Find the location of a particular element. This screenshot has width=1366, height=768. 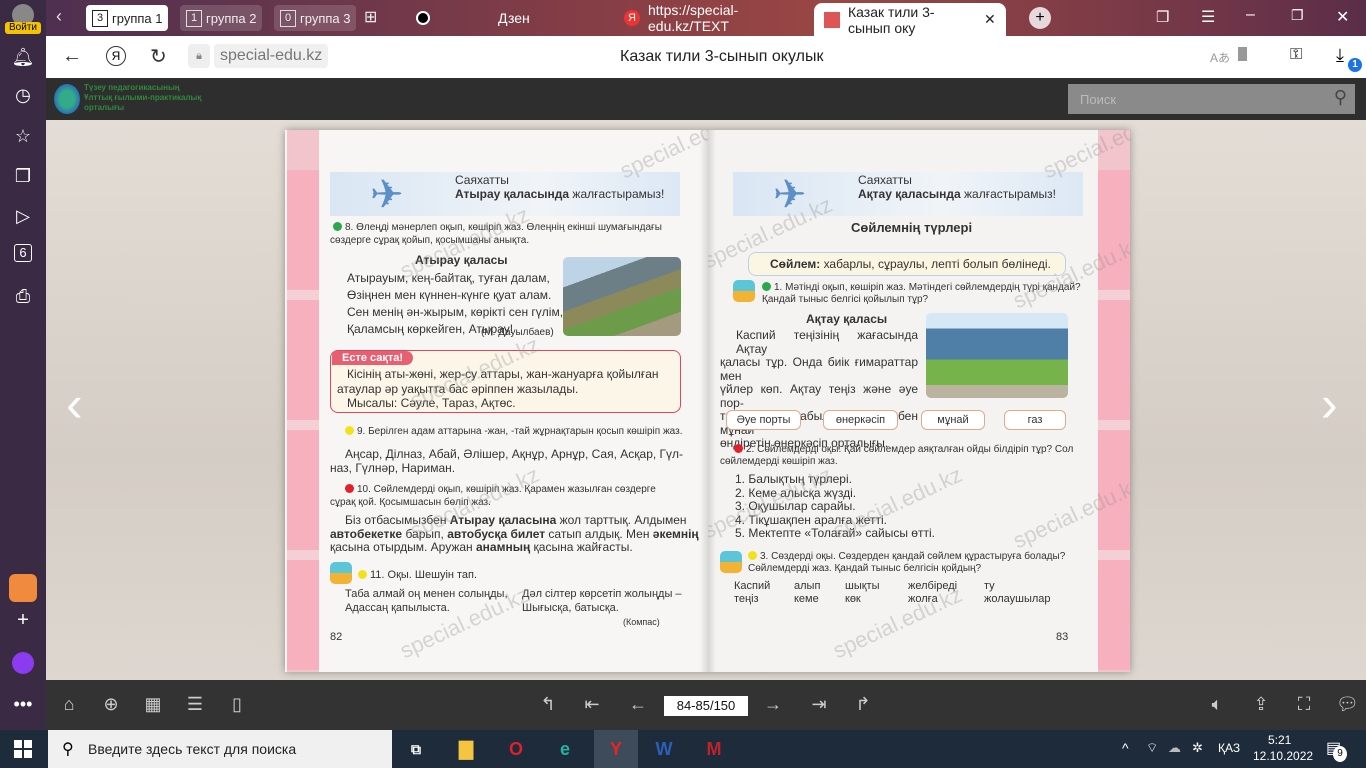

alice-icon is located at coordinates (23, 663).